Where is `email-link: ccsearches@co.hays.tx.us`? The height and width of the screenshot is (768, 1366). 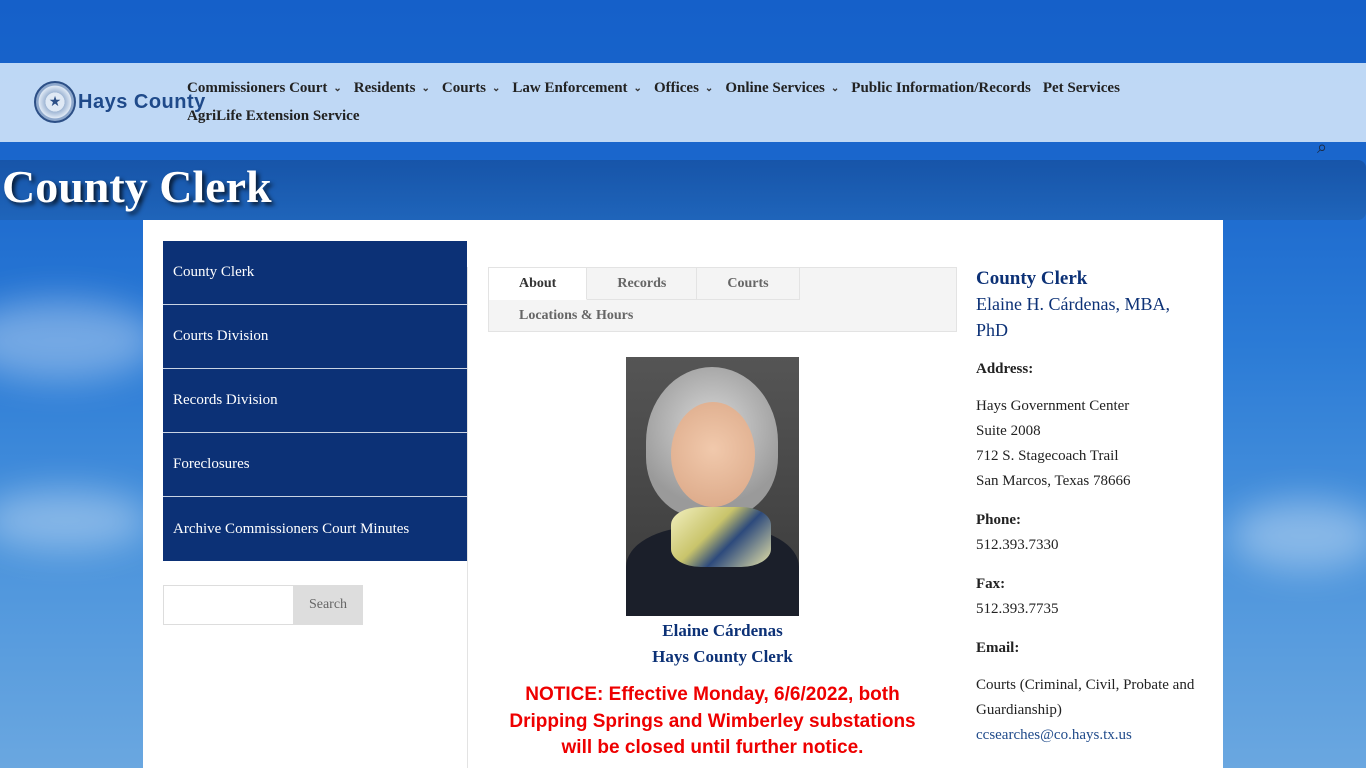 email-link: ccsearches@co.hays.tx.us is located at coordinates (1086, 735).